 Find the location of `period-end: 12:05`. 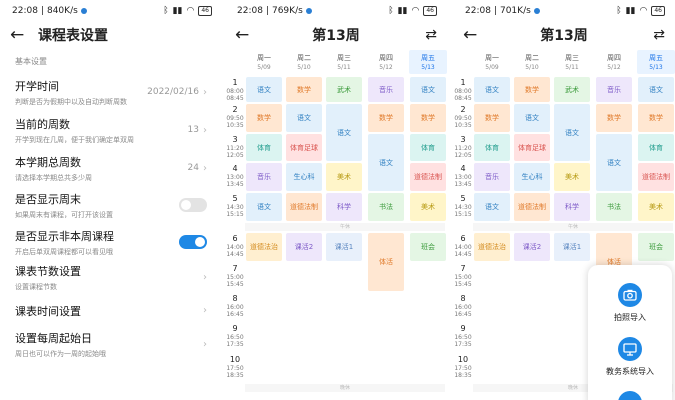

period-end: 12:05 is located at coordinates (463, 155).